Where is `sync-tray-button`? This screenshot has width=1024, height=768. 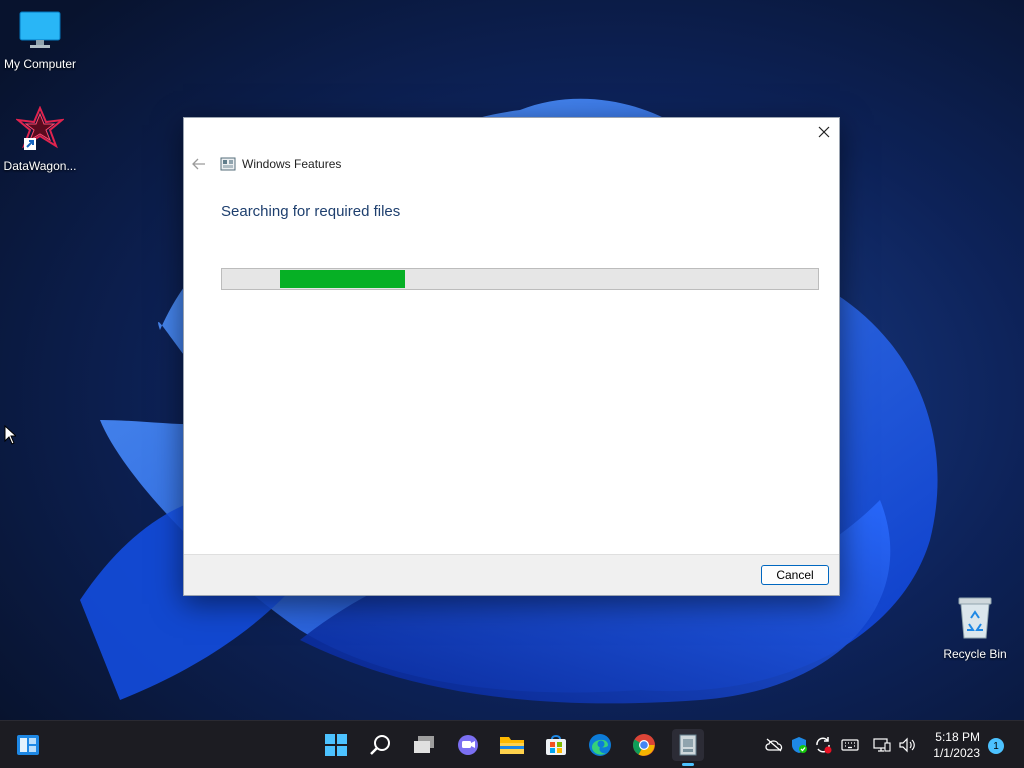
sync-tray-button is located at coordinates (823, 745).